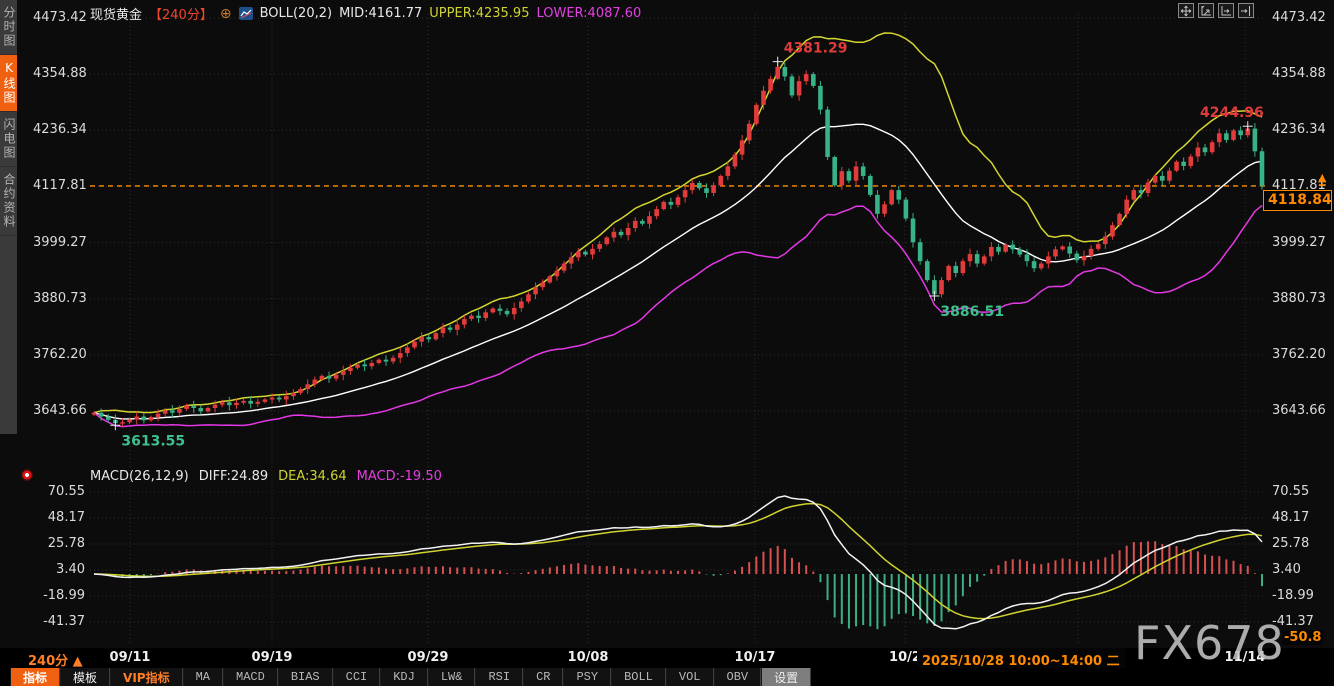 The height and width of the screenshot is (686, 1334). Describe the element at coordinates (296, 13) in the screenshot. I see `boll-params: BOLL(20,2)` at that location.